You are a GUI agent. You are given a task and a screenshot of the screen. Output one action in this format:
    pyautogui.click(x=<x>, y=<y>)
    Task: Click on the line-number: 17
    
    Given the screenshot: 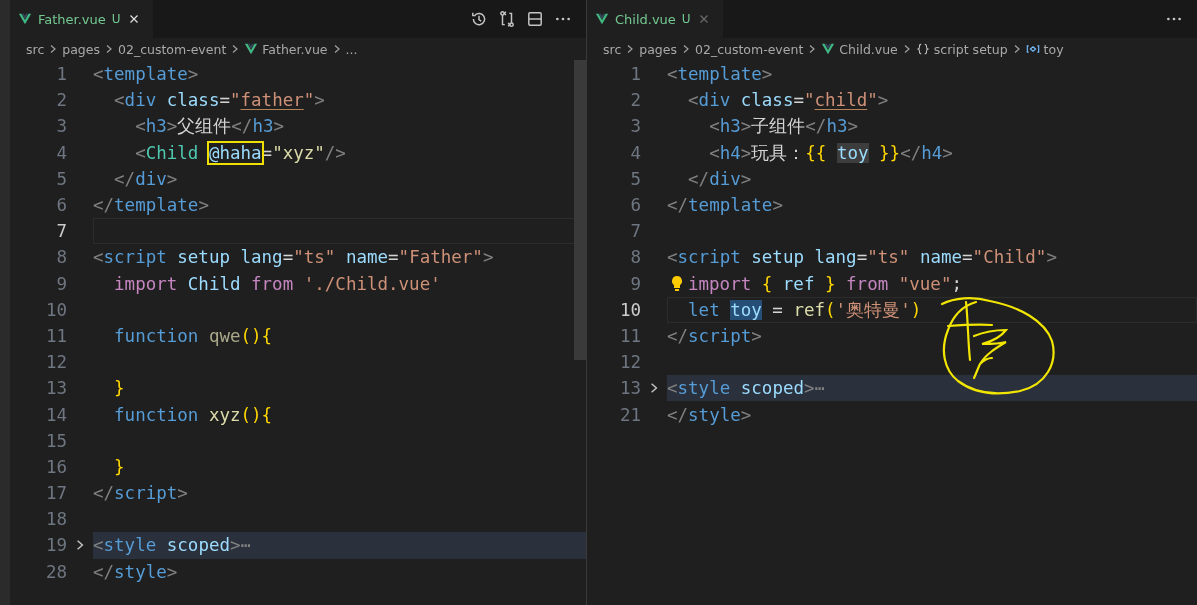 What is the action you would take?
    pyautogui.click(x=55, y=493)
    